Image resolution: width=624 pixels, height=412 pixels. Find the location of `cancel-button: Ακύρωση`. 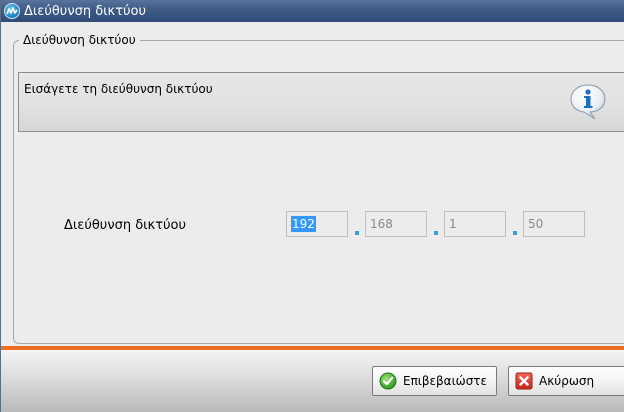

cancel-button: Ακύρωση is located at coordinates (566, 381).